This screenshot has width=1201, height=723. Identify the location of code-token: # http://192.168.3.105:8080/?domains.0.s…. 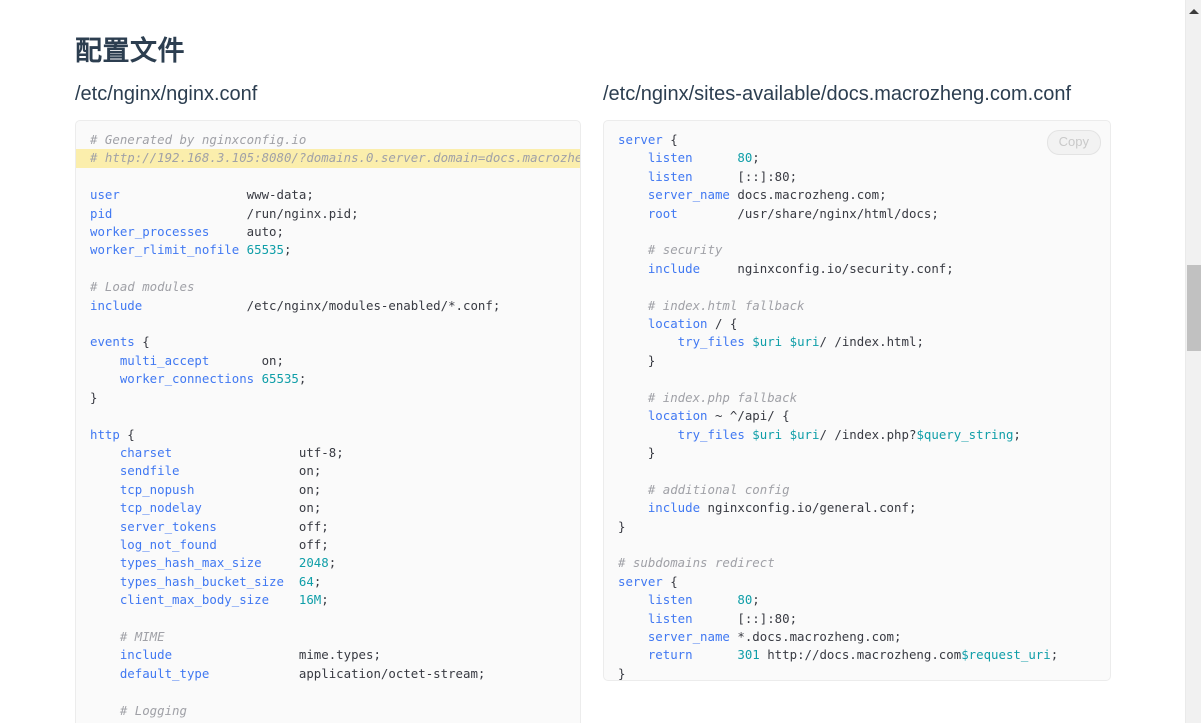
(335, 158).